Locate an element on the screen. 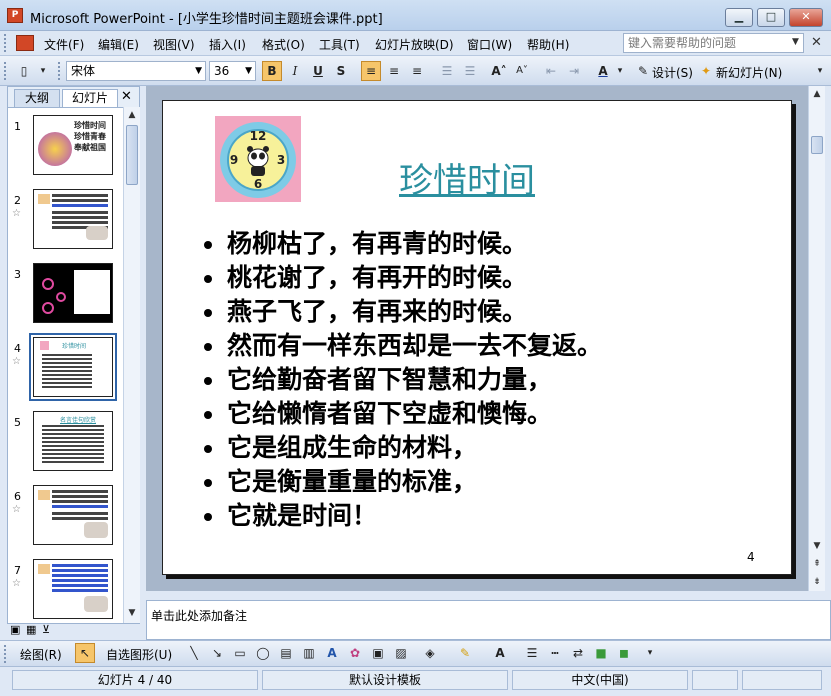 The width and height of the screenshot is (831, 696). textbox-tool-icon: ▤ is located at coordinates (286, 653).